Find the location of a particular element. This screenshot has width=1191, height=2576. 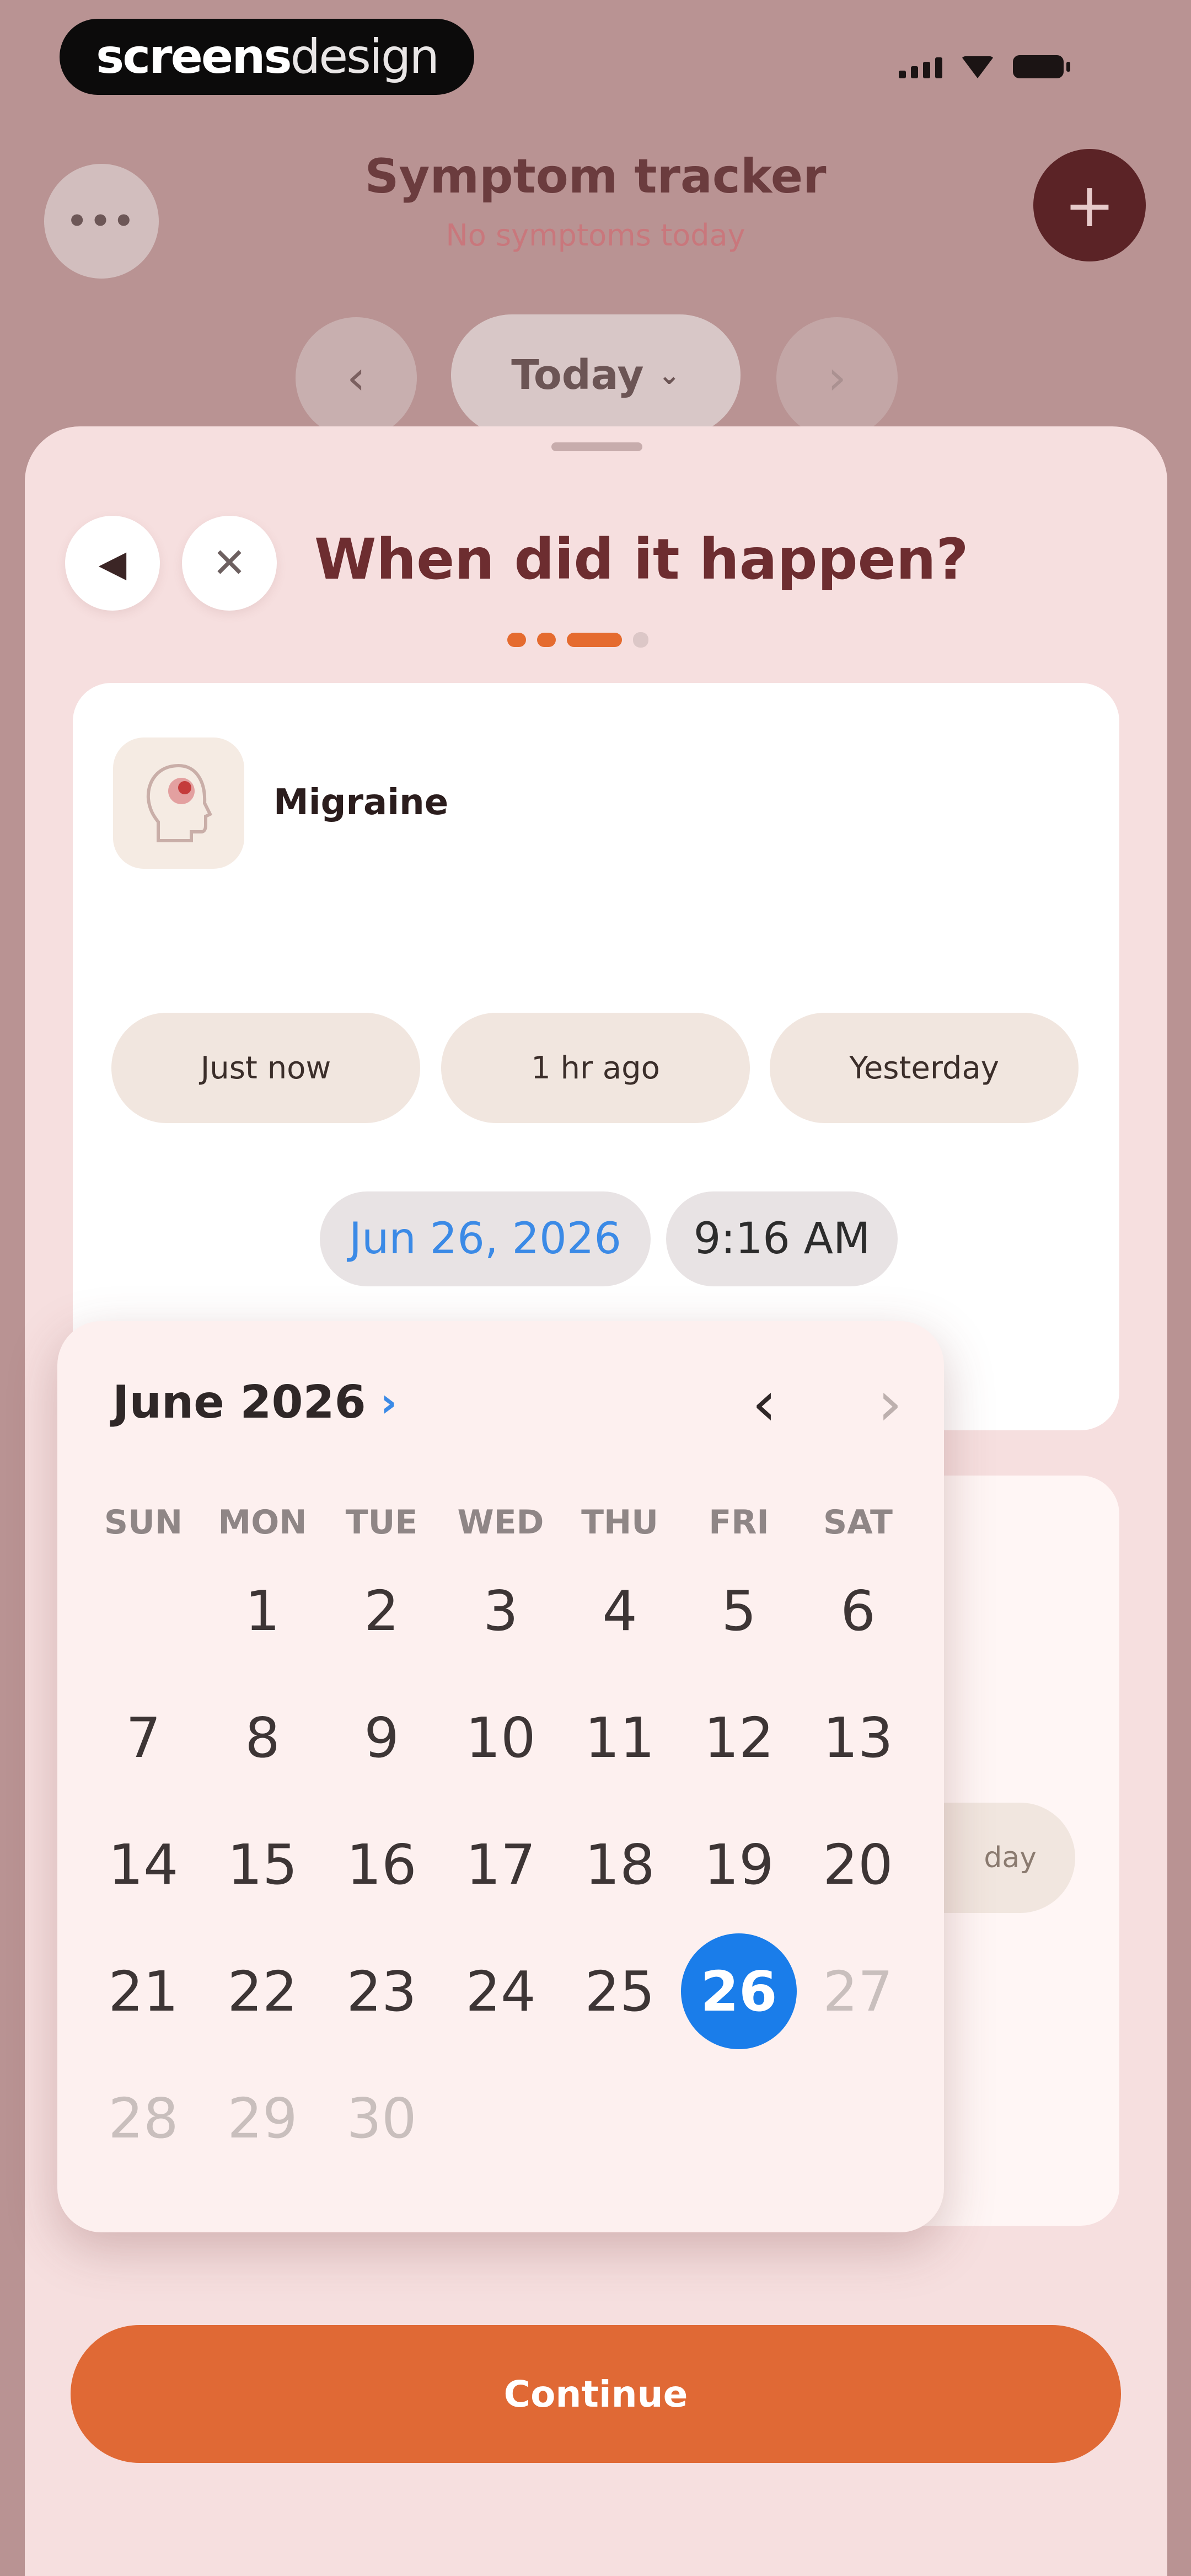

calendar-day: 12 is located at coordinates (739, 1737).